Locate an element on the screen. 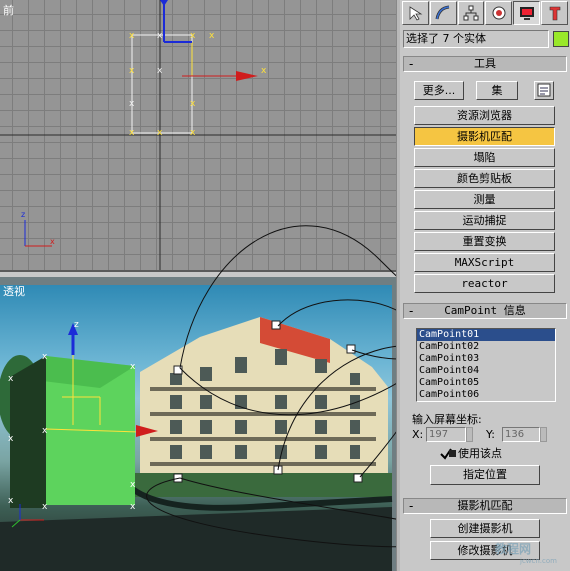 The height and width of the screenshot is (571, 570). y-spinner-arrows is located at coordinates (543, 434).